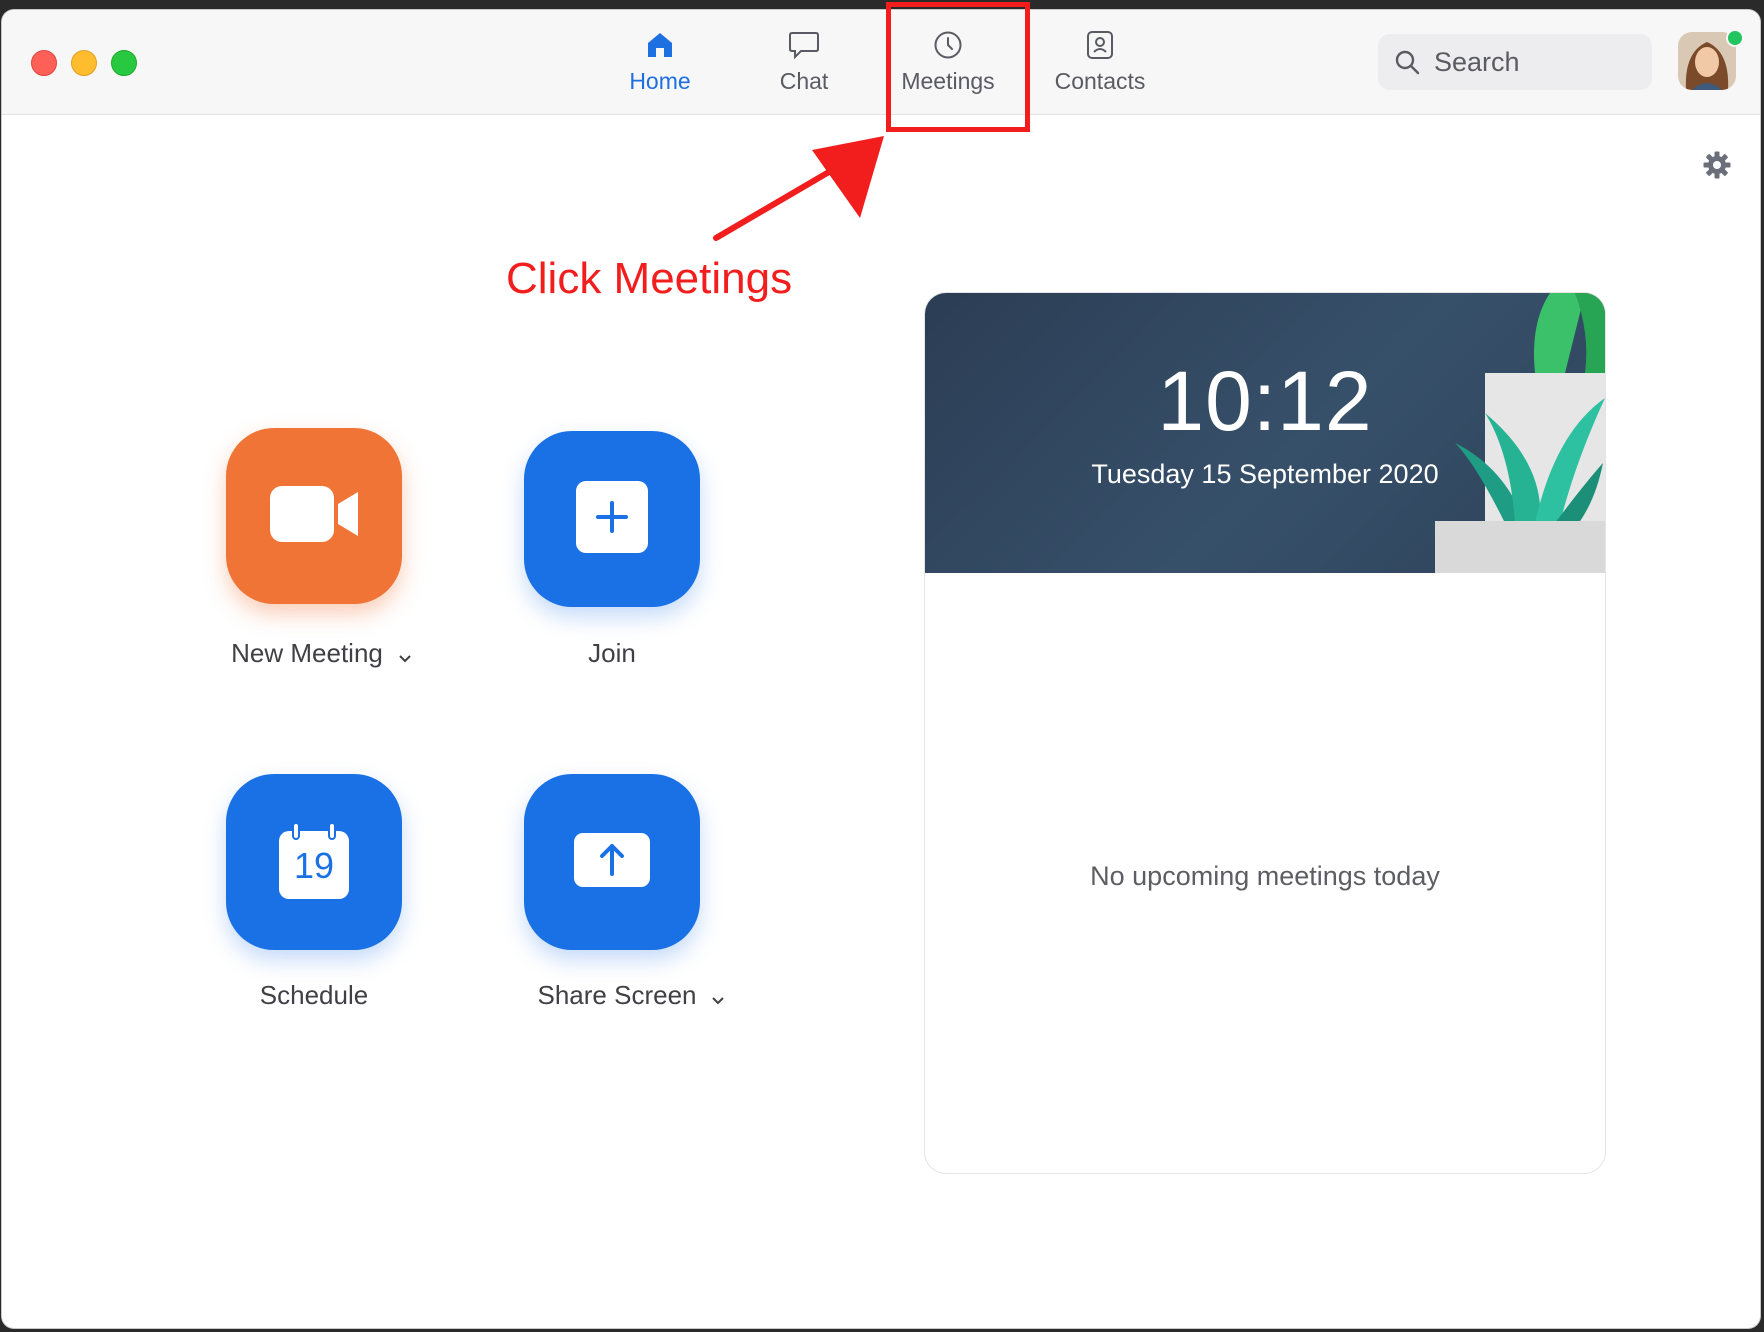 This screenshot has height=1332, width=1764. What do you see at coordinates (1534, 62) in the screenshot?
I see `search-input` at bounding box center [1534, 62].